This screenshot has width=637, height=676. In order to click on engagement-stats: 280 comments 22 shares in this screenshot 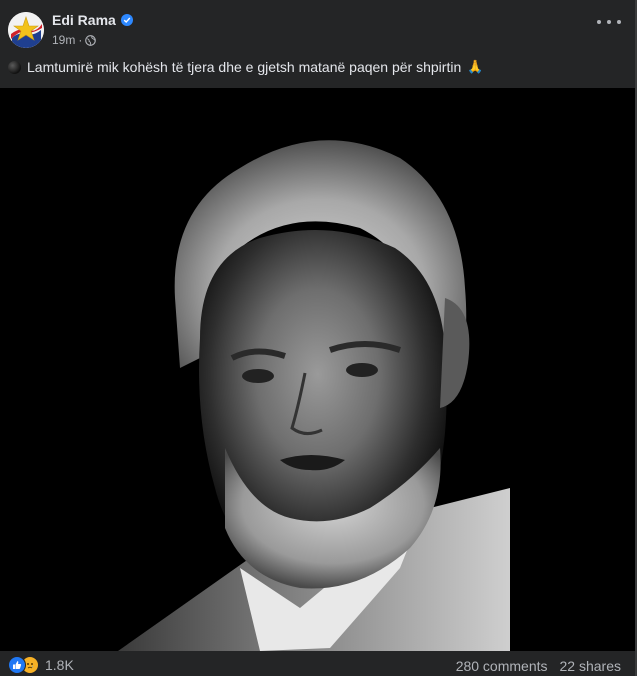, I will do `click(538, 666)`.